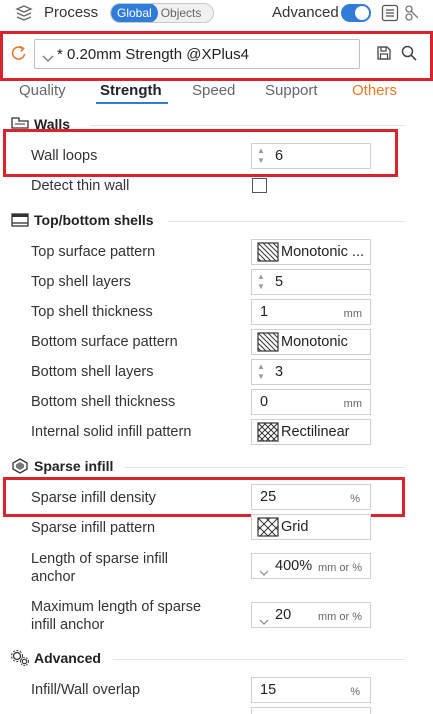 The image size is (433, 714). I want to click on section-advanced-title: Advanced, so click(67, 658).